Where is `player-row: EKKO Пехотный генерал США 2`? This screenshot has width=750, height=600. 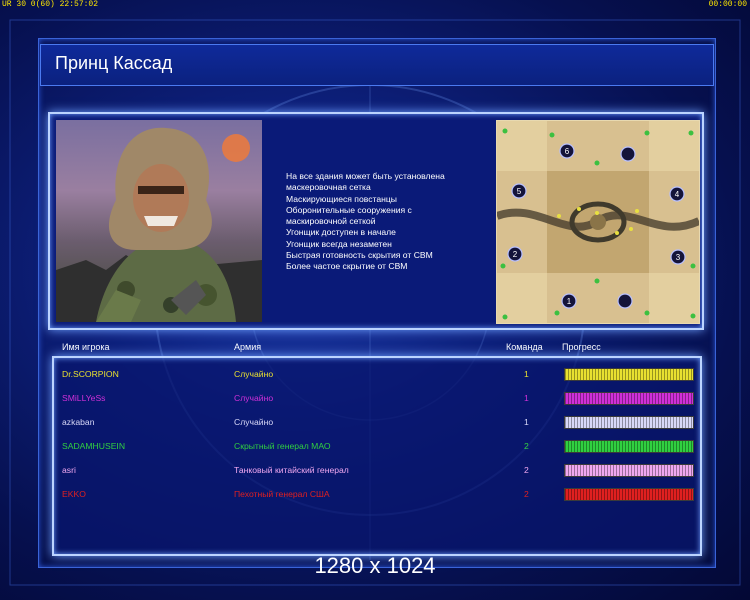 player-row: EKKO Пехотный генерал США 2 is located at coordinates (377, 494).